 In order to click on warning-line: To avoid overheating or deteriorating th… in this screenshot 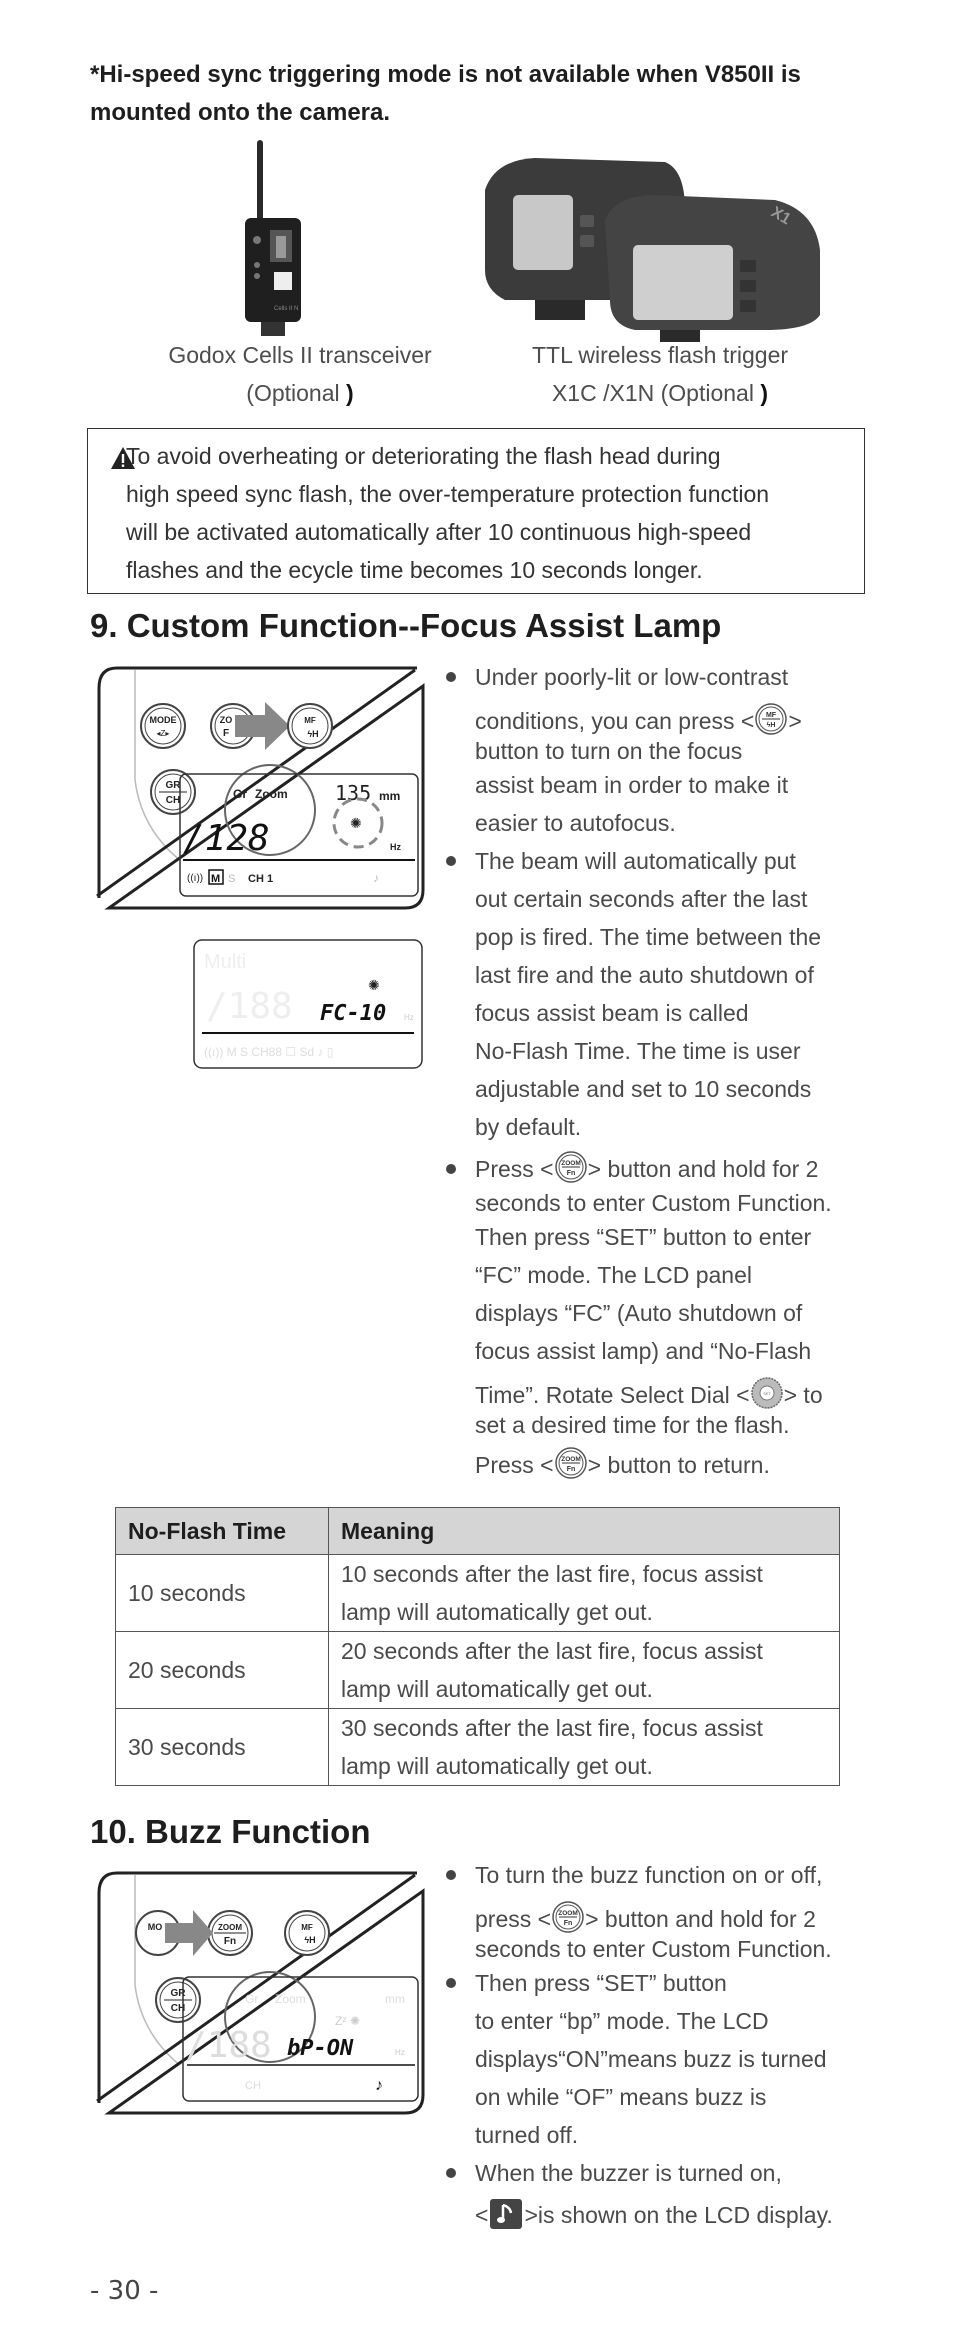, I will do `click(423, 456)`.